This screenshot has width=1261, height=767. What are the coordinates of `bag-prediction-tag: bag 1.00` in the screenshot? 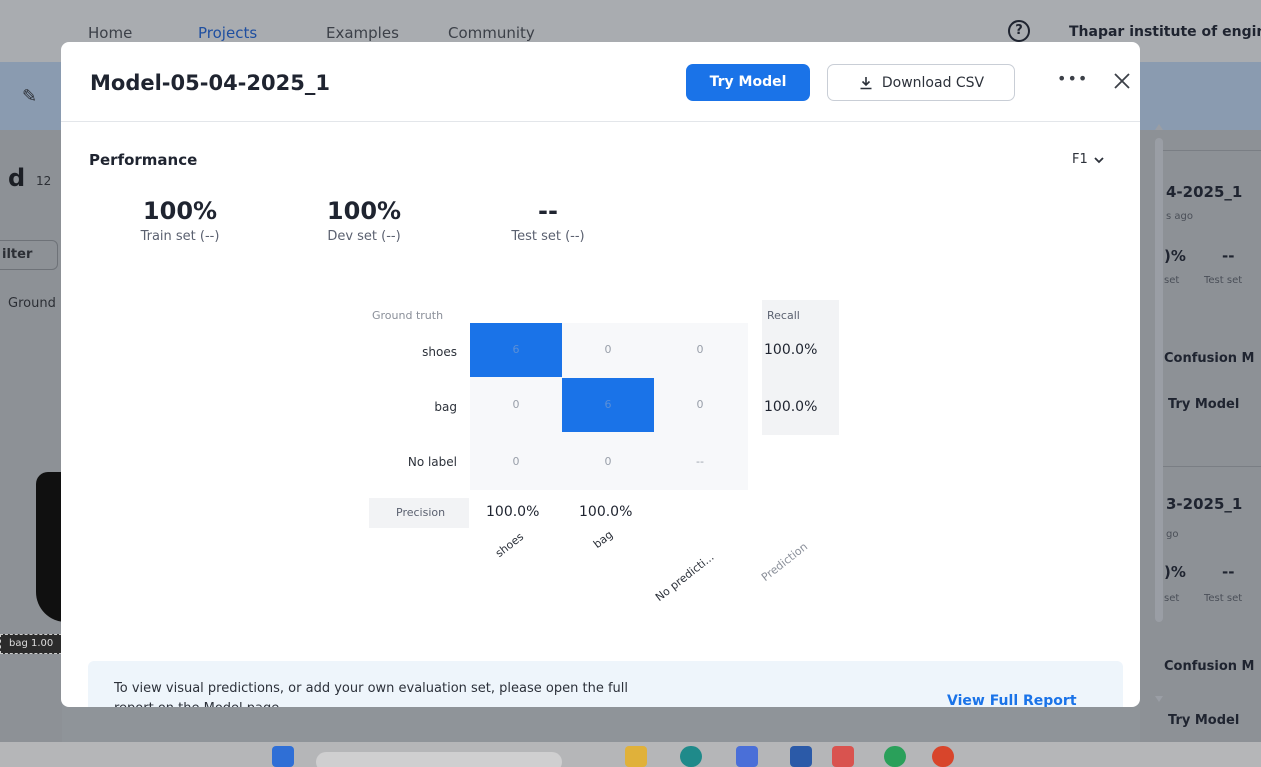 It's located at (31, 644).